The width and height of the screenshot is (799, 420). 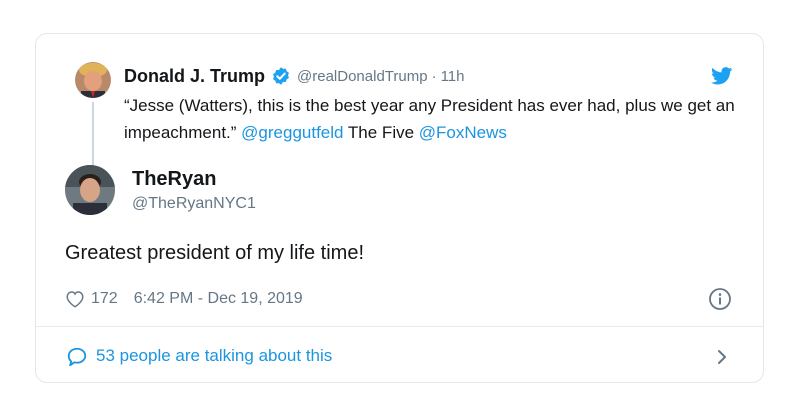 What do you see at coordinates (215, 253) in the screenshot?
I see `reply-tweet-text: Greatest president of my life time!` at bounding box center [215, 253].